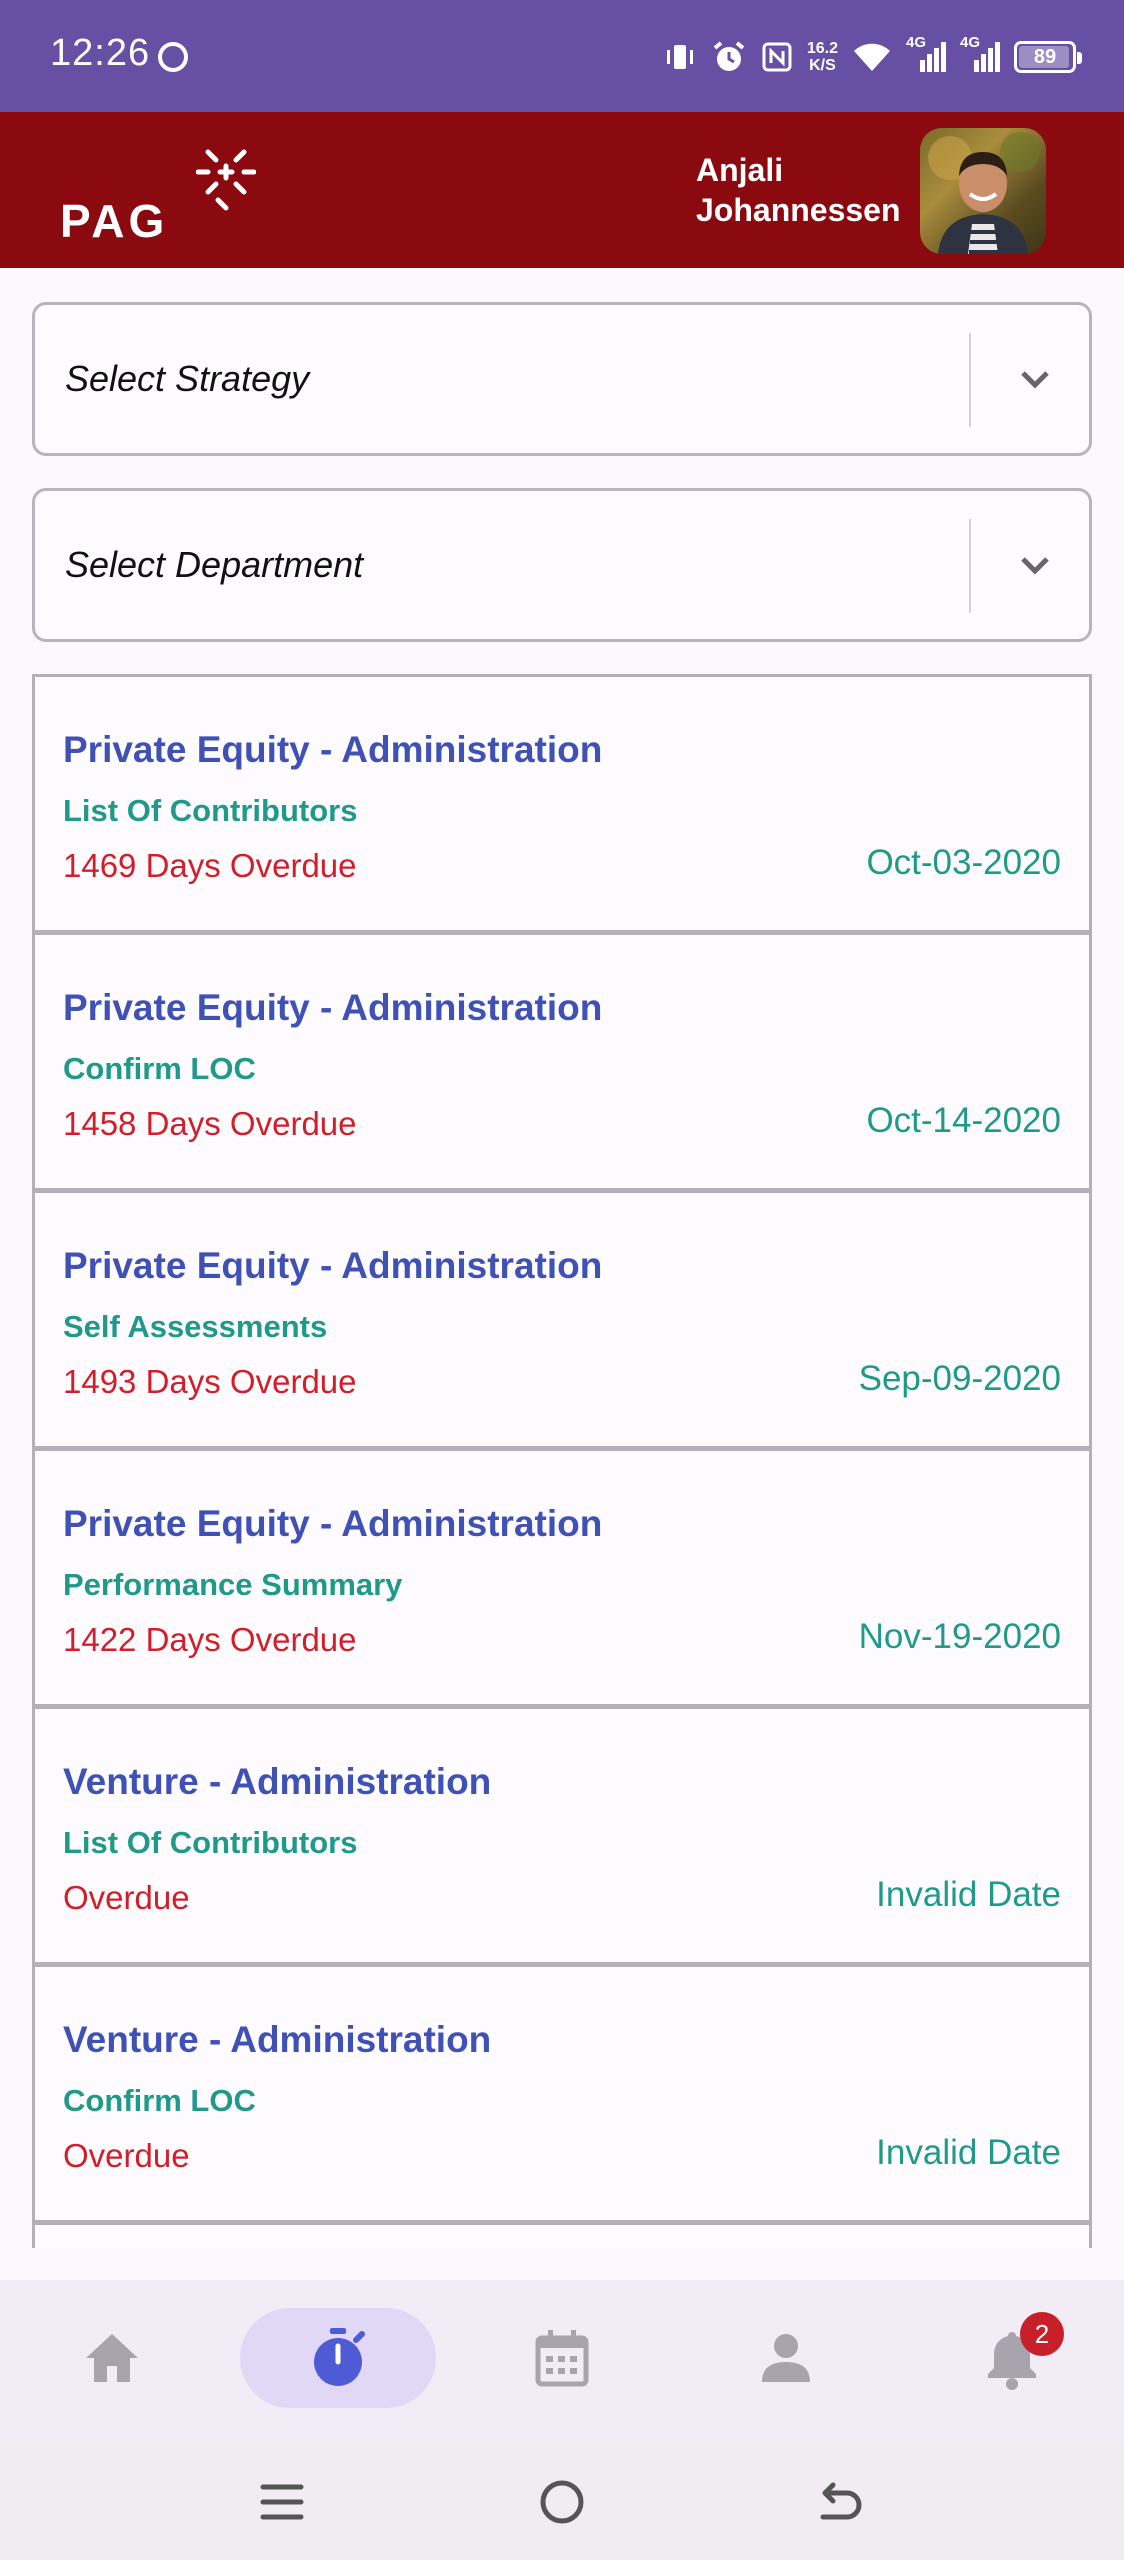 This screenshot has height=2560, width=1124. Describe the element at coordinates (959, 1636) in the screenshot. I see `task-date: Nov-19-2020` at that location.